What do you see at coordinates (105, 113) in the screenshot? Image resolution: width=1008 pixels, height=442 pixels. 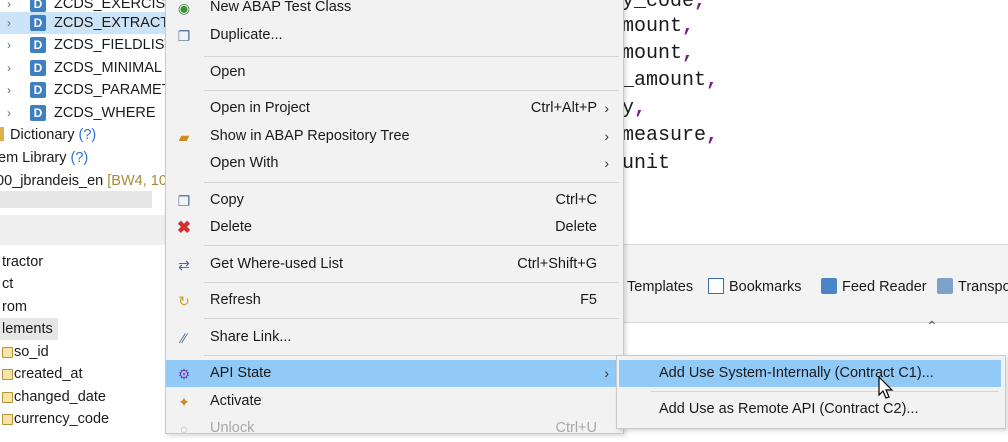 I see `tree-item-label: ZCDS_WHERE` at bounding box center [105, 113].